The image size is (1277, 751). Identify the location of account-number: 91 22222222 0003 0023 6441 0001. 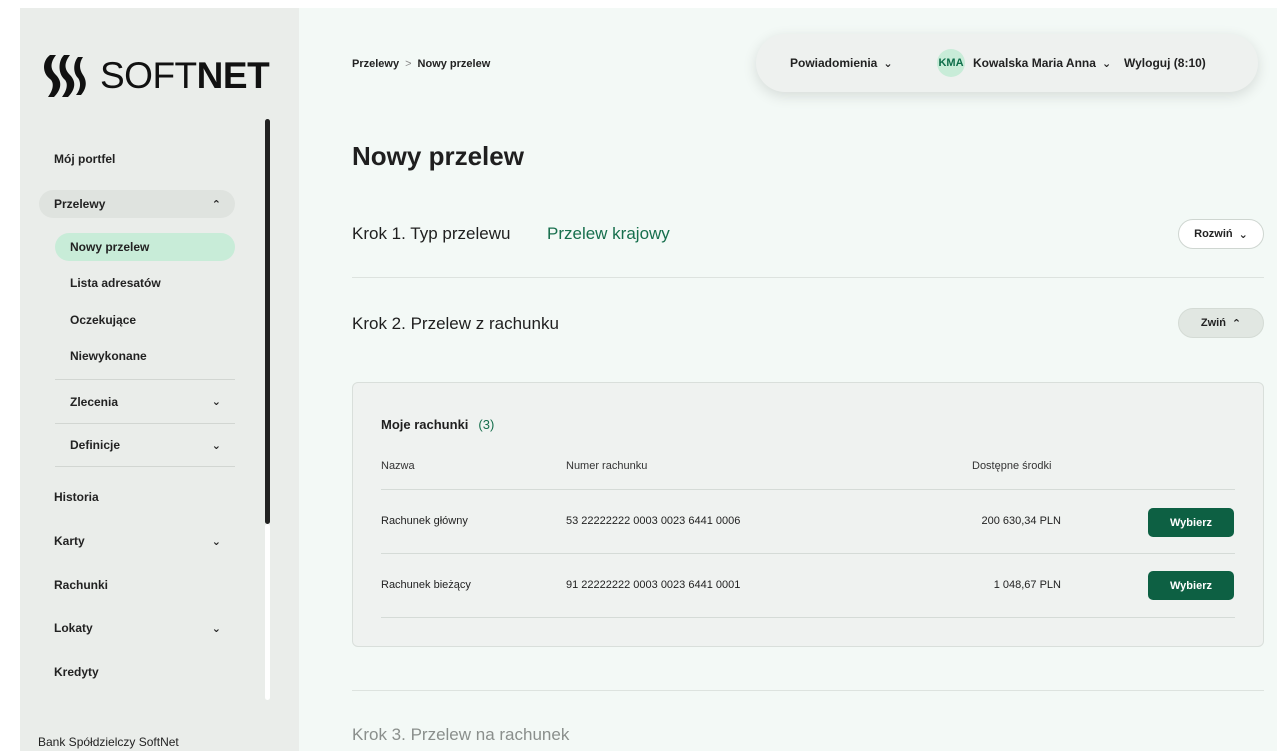
(653, 585).